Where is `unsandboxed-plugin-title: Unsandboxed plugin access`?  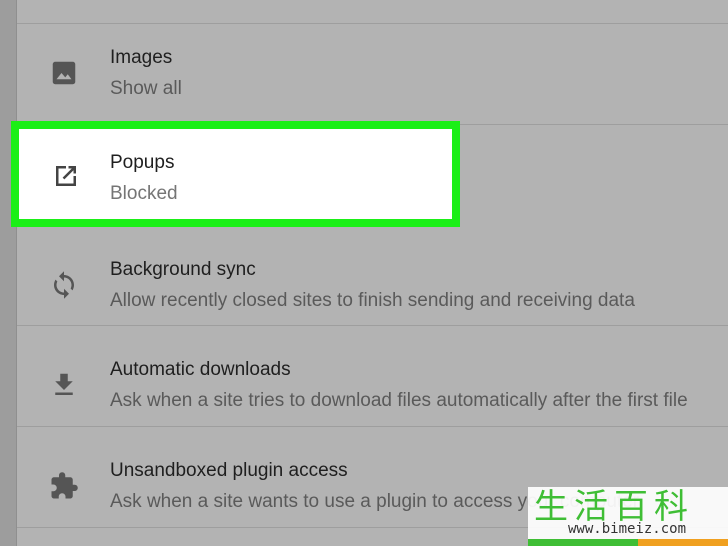 unsandboxed-plugin-title: Unsandboxed plugin access is located at coordinates (229, 470).